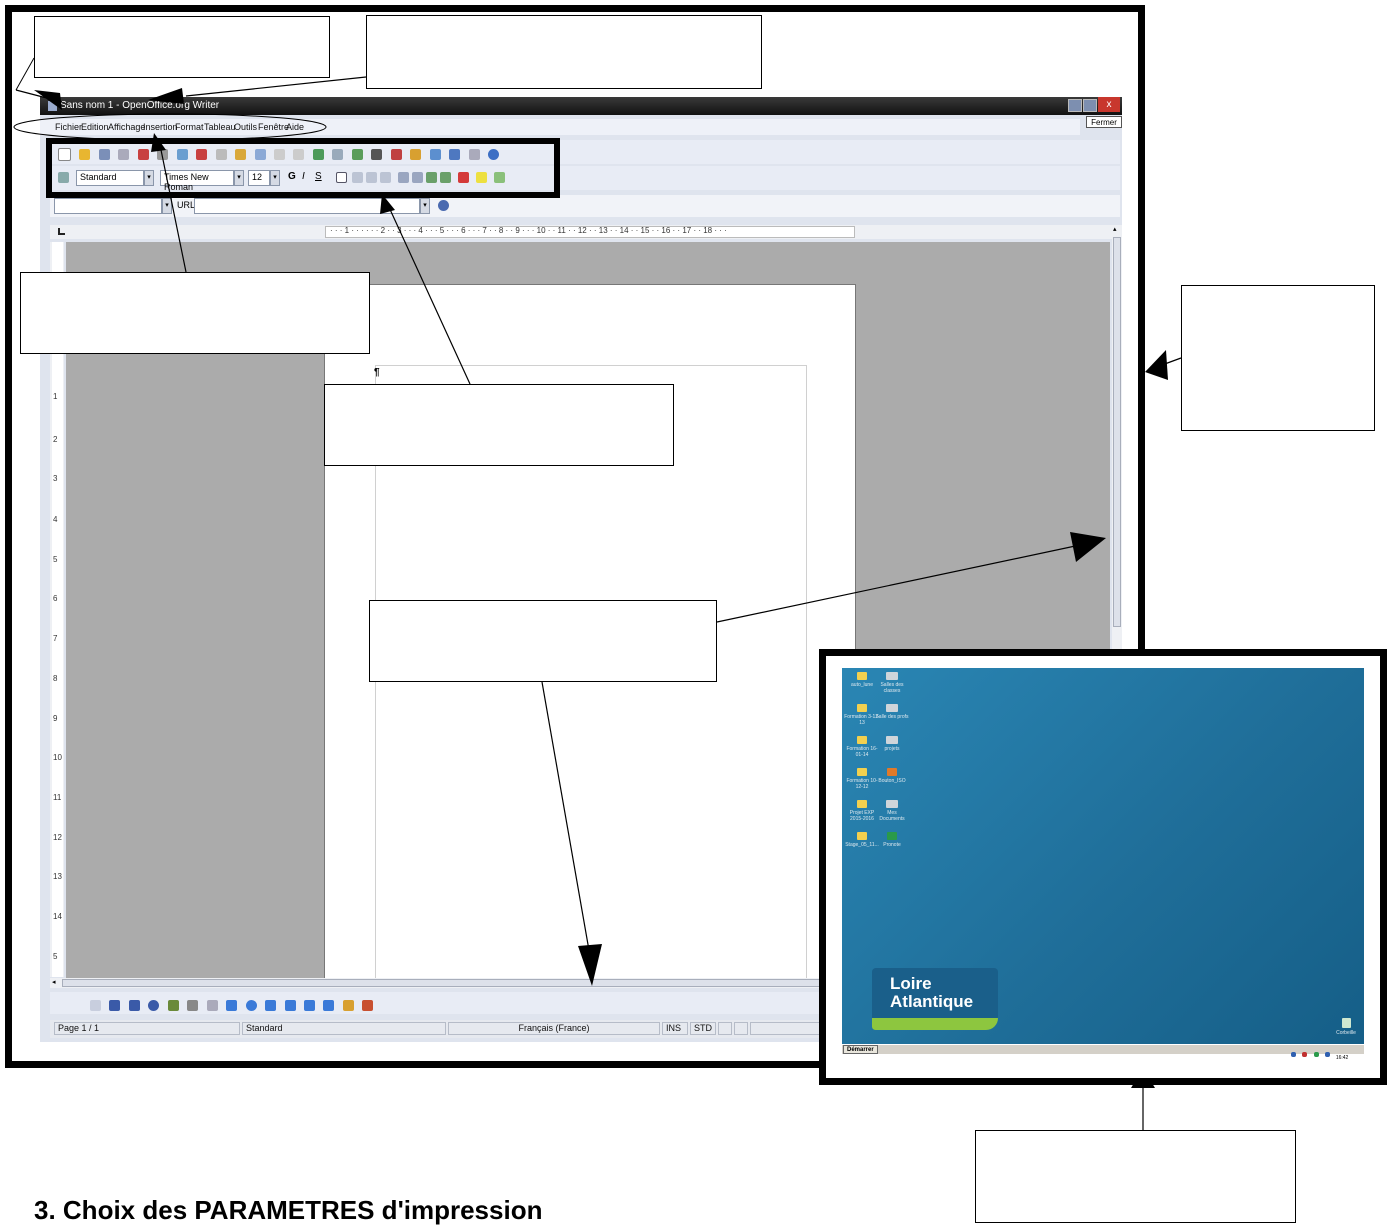 The height and width of the screenshot is (1226, 1391). What do you see at coordinates (1156, 365) in the screenshot?
I see `arrowhead-window-border` at bounding box center [1156, 365].